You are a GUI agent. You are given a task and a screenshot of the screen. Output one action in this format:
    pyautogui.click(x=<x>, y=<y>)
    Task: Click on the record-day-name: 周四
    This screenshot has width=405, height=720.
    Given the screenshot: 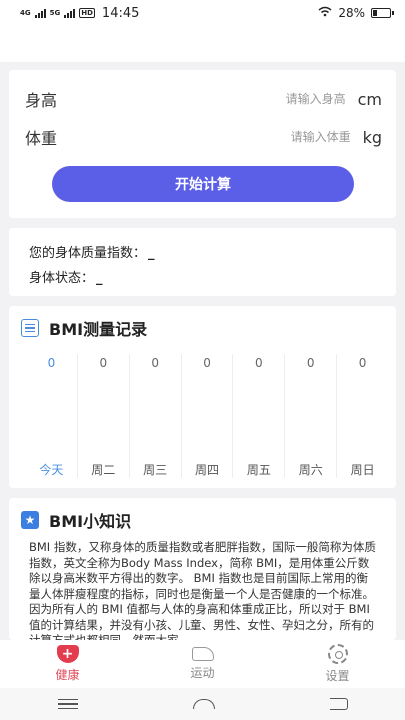 What is the action you would take?
    pyautogui.click(x=207, y=470)
    